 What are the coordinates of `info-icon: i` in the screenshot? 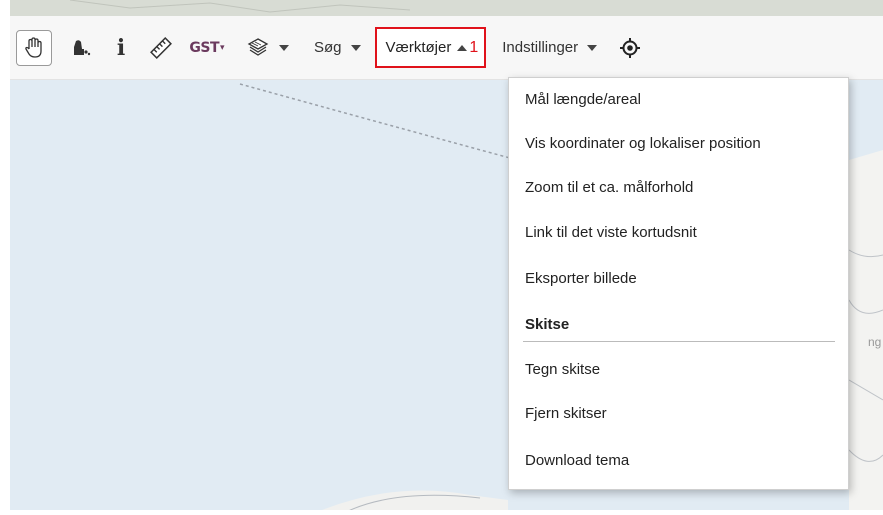 It's located at (121, 47).